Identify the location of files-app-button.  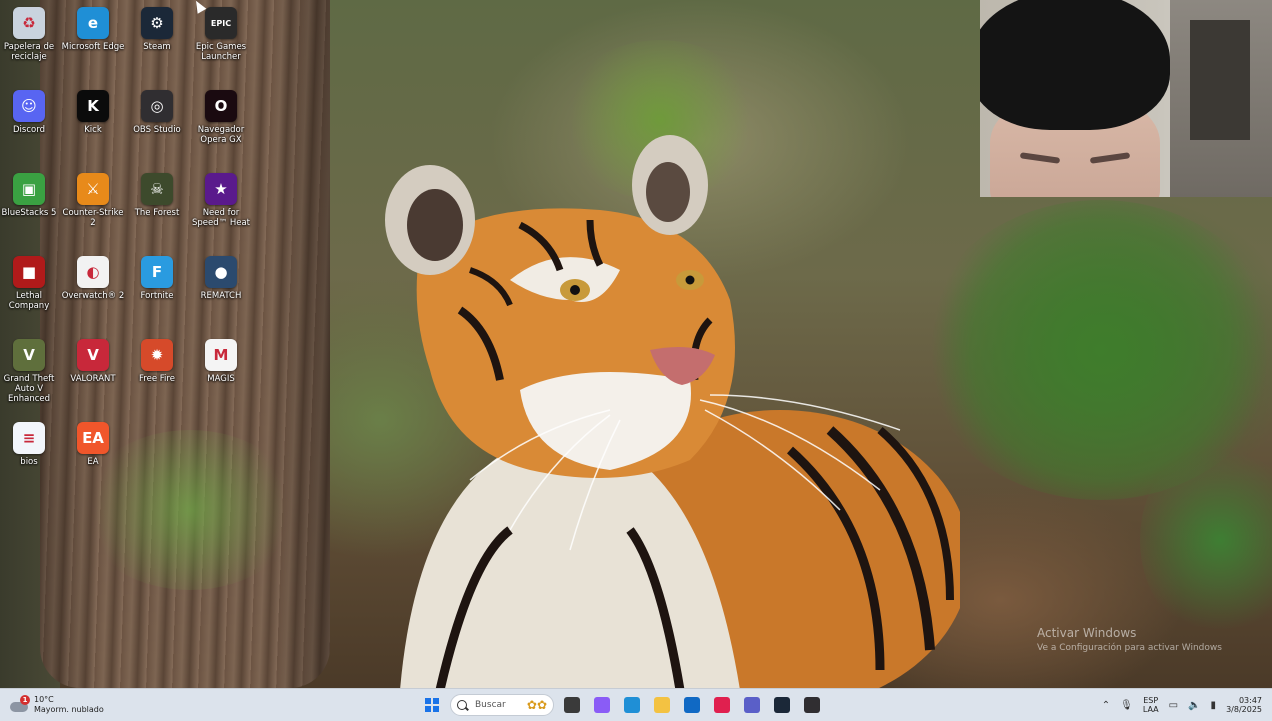
(662, 705).